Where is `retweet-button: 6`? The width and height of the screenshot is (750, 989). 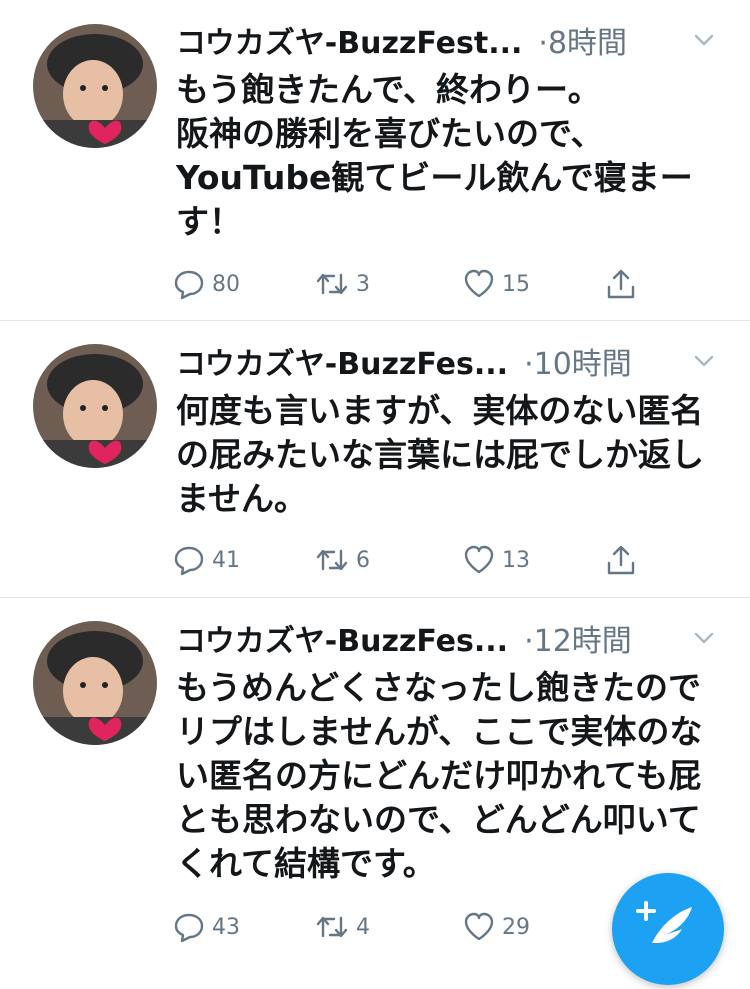 retweet-button: 6 is located at coordinates (342, 560).